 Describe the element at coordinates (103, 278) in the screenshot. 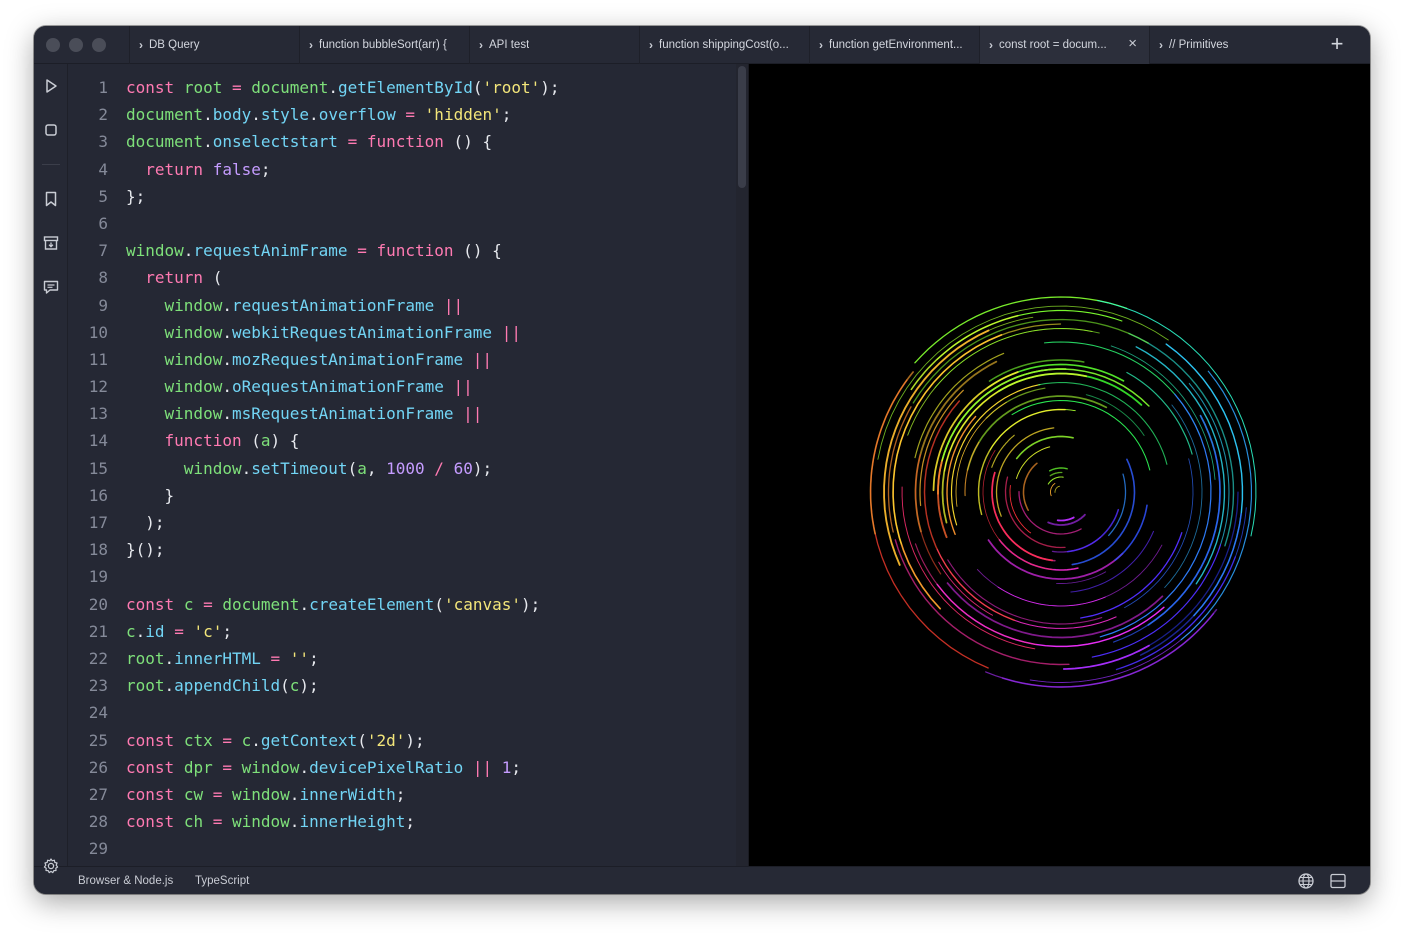

I see `line-number: 8` at that location.